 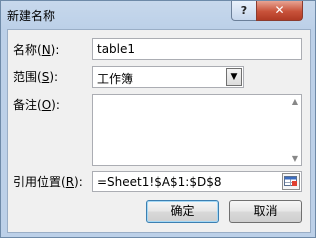 I want to click on name-label-prefix: 名称(, so click(x=27, y=50).